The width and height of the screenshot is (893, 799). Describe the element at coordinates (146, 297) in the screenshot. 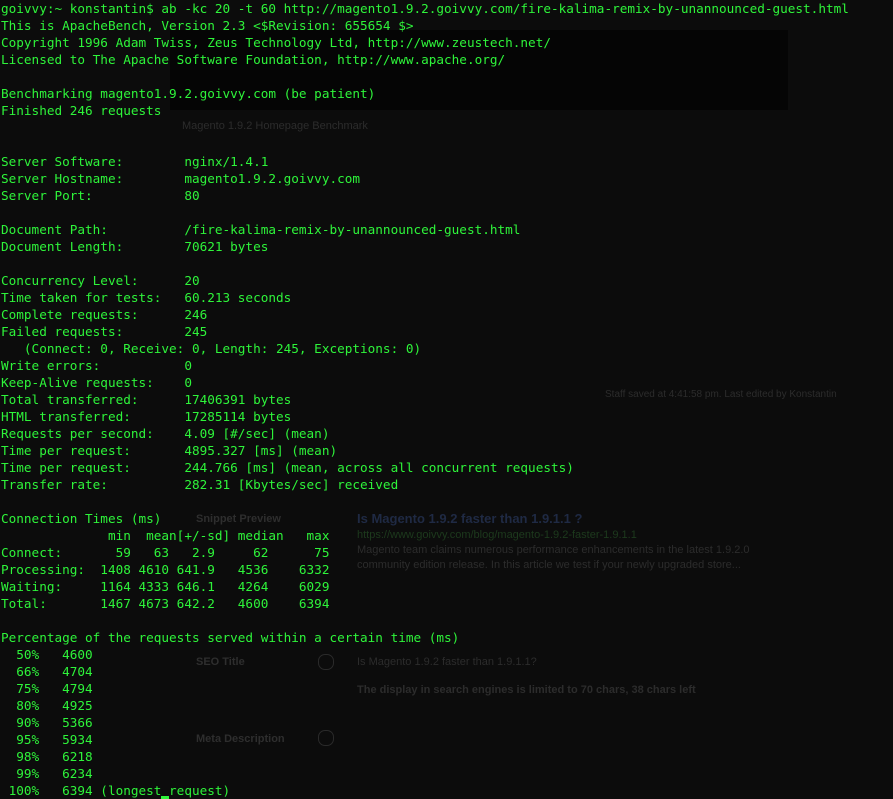

I see `terminal-line-text: Time taken for tests: 60.213 seconds` at that location.